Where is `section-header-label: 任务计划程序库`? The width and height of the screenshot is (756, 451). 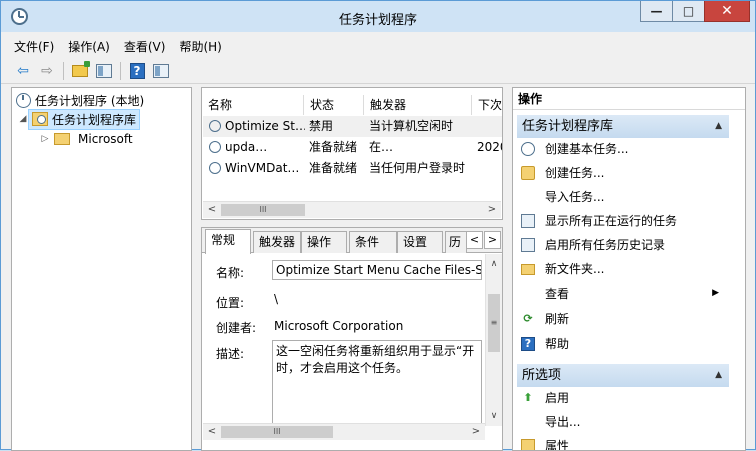
section-header-label: 任务计划程序库 is located at coordinates (568, 126).